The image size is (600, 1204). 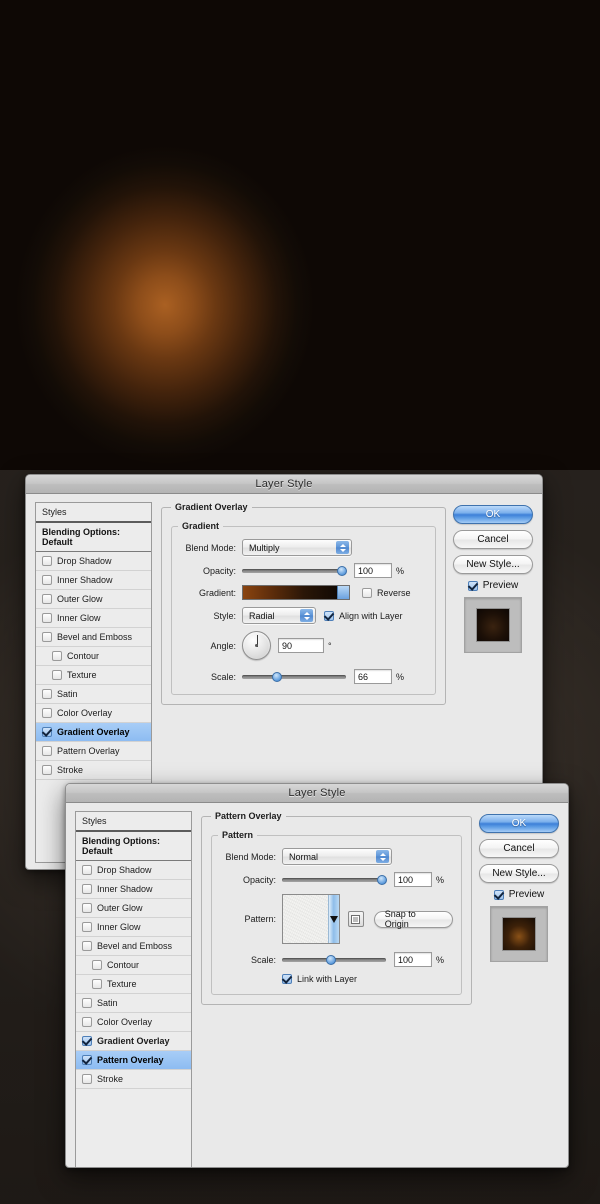 I want to click on gradient-style-select: Radial, so click(x=279, y=615).